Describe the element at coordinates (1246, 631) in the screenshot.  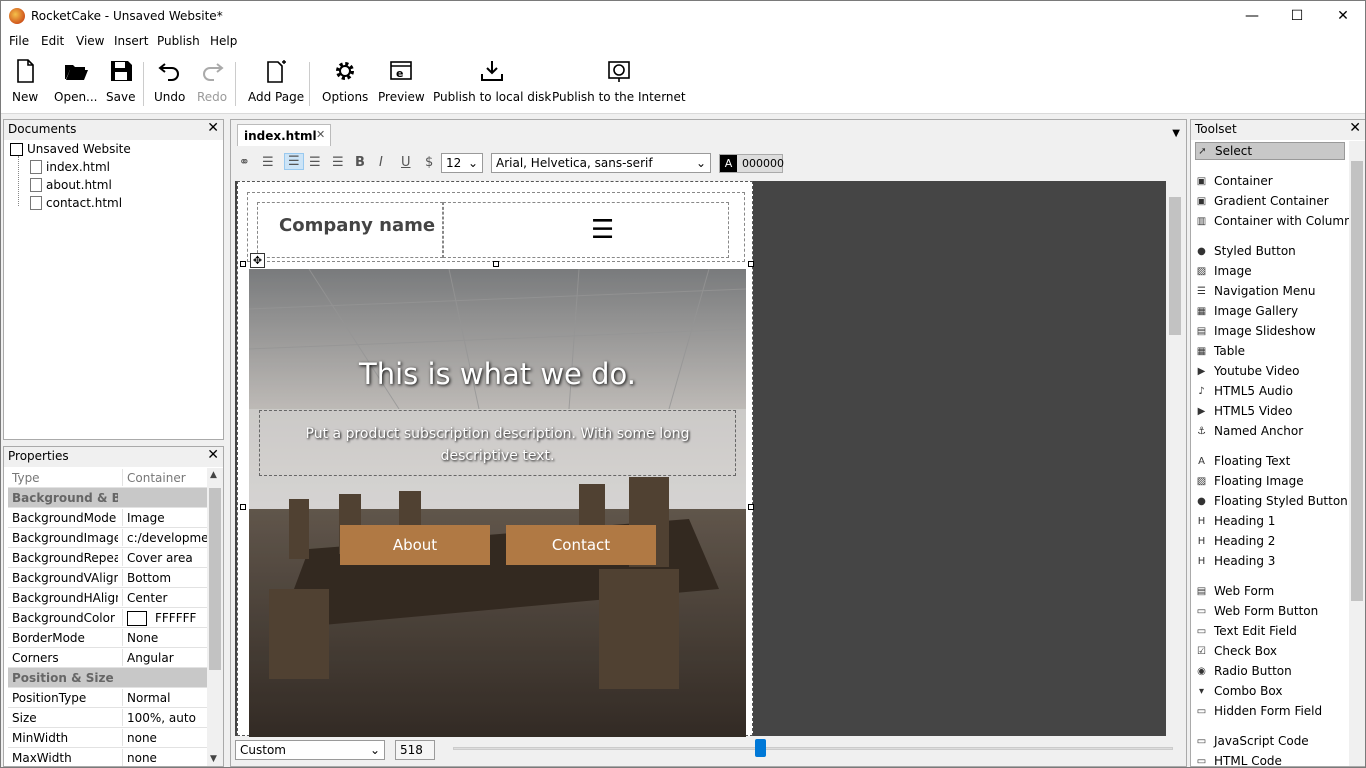
I see `tool-text-edit-field: ▭ Text Edit Field` at that location.